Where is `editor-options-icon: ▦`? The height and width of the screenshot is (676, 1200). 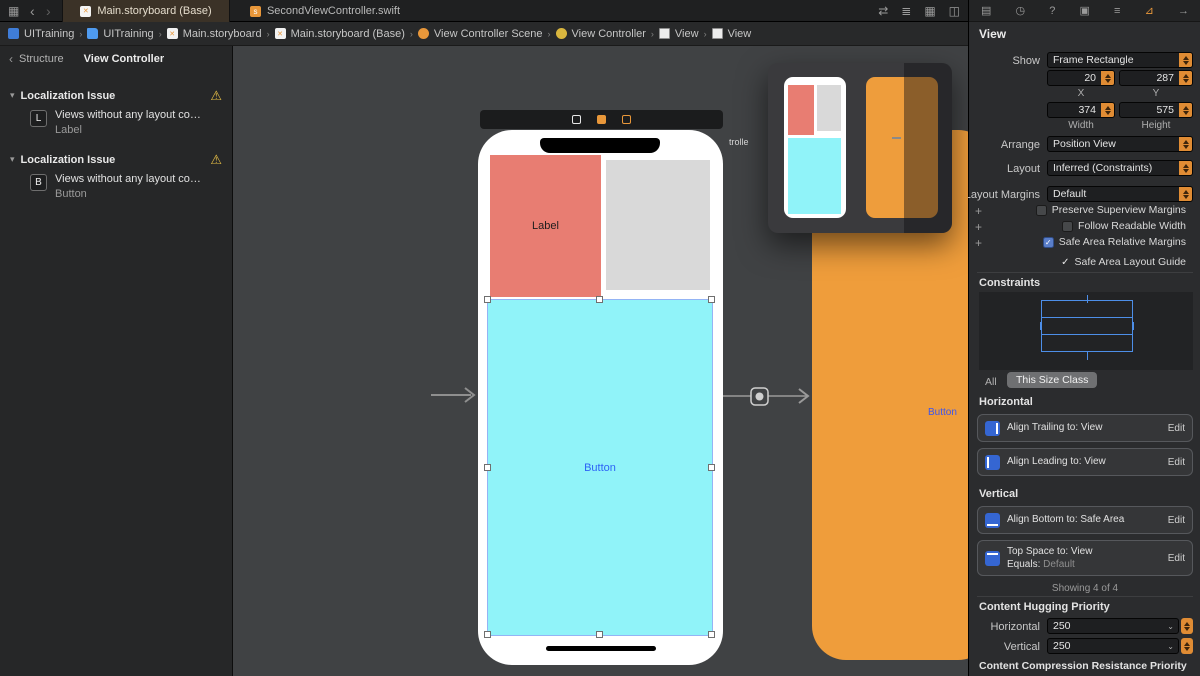 editor-options-icon: ▦ is located at coordinates (929, 11).